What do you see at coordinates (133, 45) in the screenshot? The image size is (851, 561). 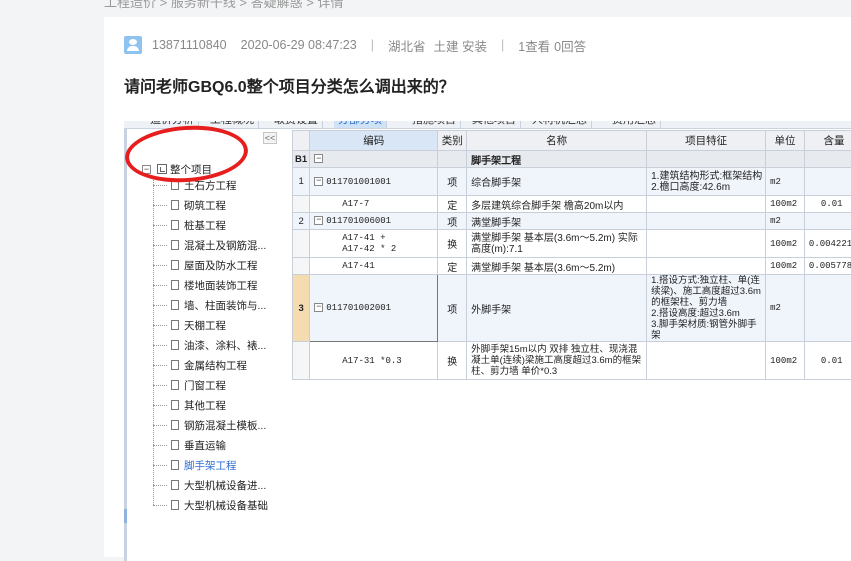 I see `avatar` at bounding box center [133, 45].